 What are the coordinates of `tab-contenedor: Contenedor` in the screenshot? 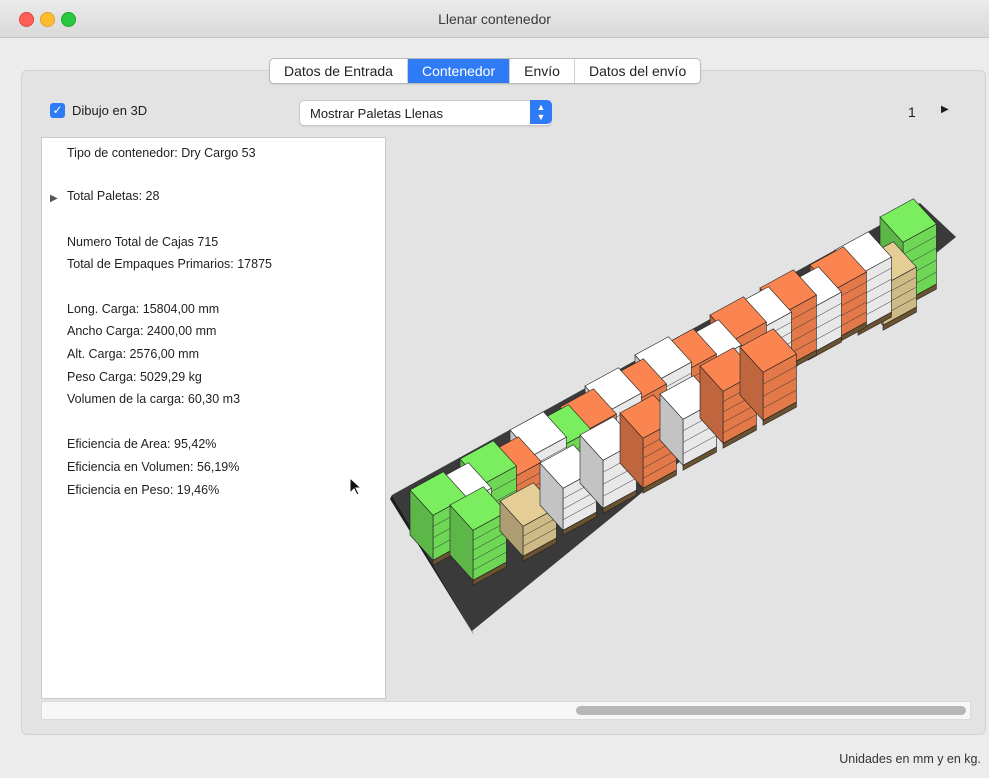 It's located at (459, 71).